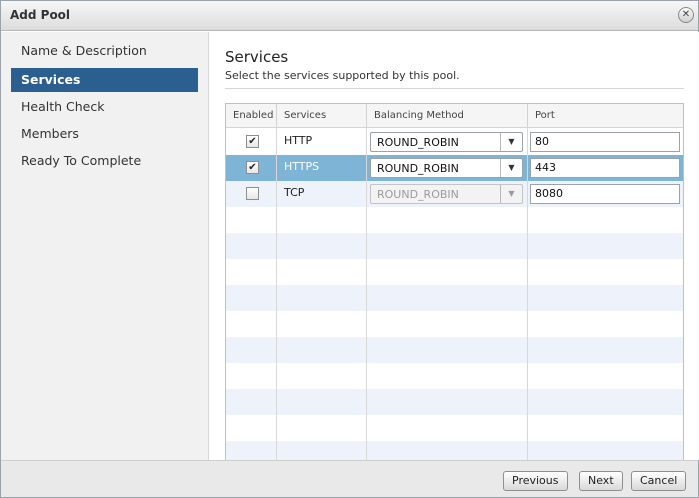 The image size is (699, 498). I want to click on page-title: Services, so click(257, 57).